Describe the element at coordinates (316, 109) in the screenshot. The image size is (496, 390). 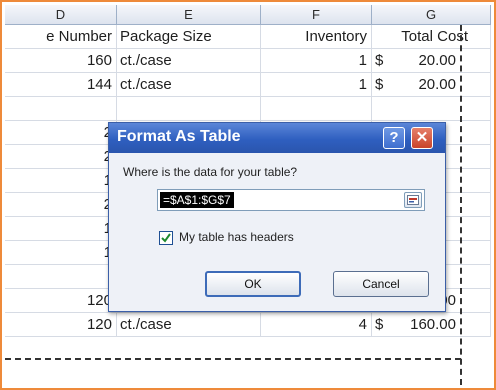
I see `cell-inventory` at that location.